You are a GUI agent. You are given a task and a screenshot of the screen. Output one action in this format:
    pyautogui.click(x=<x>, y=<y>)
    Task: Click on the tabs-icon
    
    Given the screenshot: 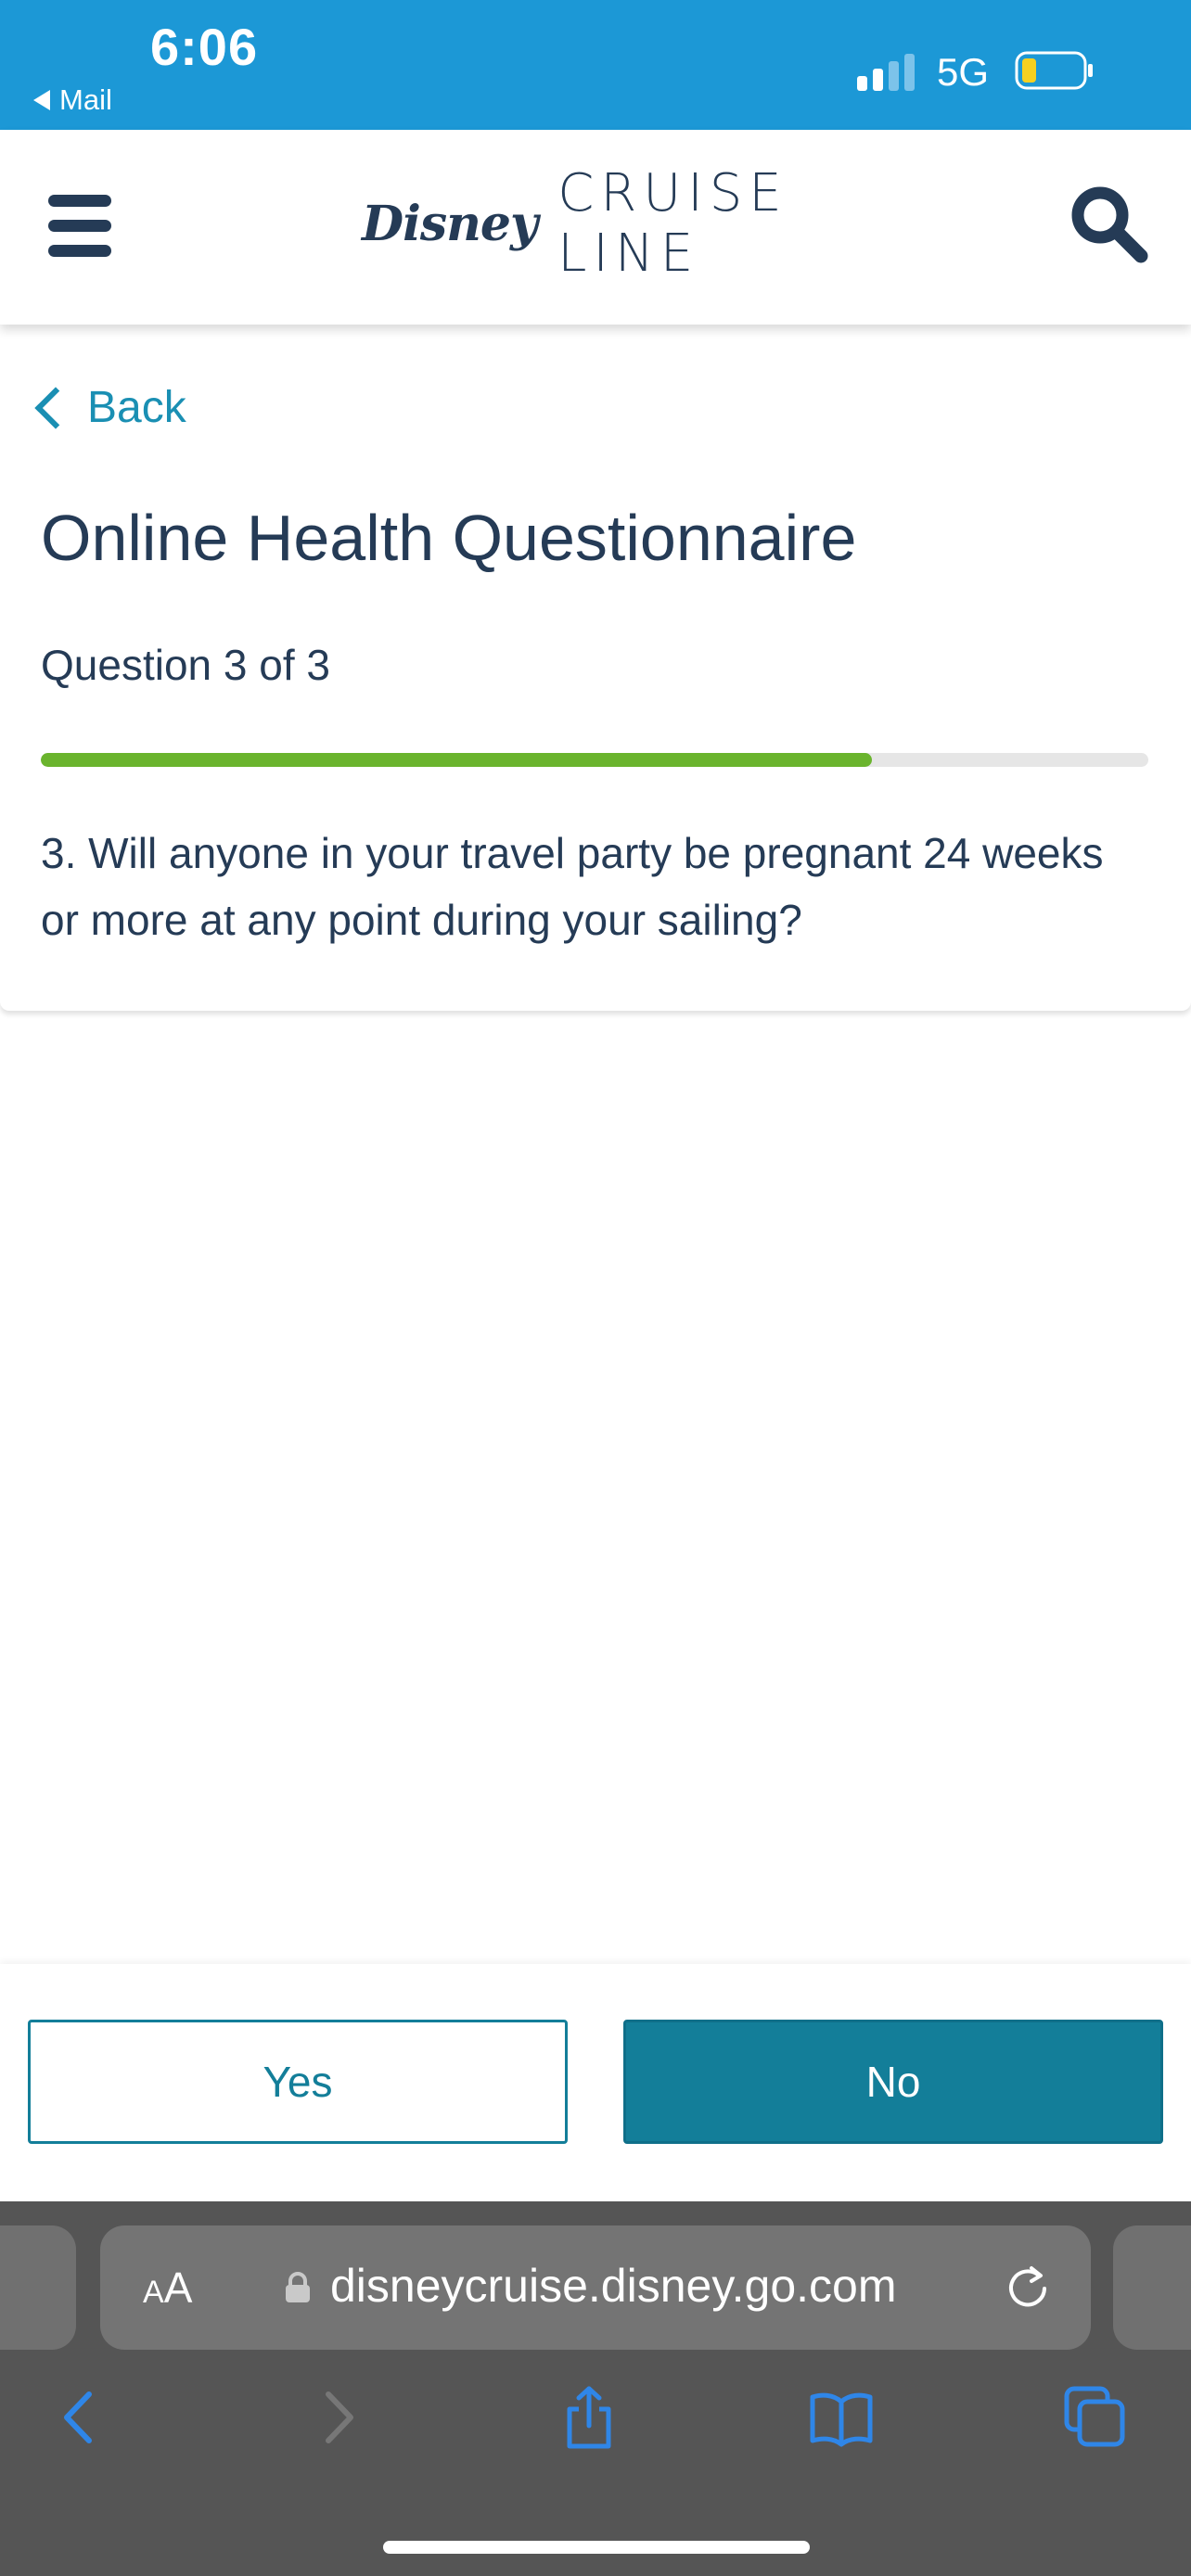 What is the action you would take?
    pyautogui.click(x=1095, y=2418)
    